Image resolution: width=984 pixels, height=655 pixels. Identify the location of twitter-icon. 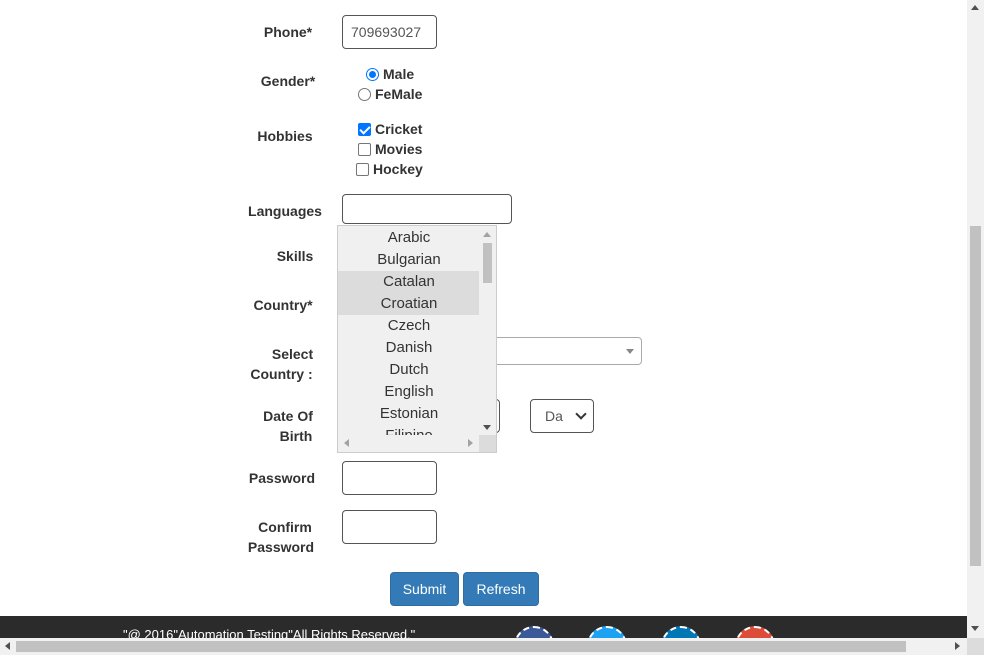
(607, 632).